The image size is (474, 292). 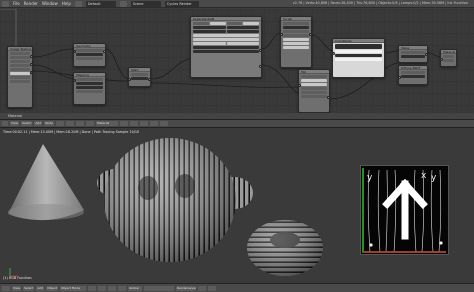 What do you see at coordinates (50, 3) in the screenshot?
I see `menu-window: Window` at bounding box center [50, 3].